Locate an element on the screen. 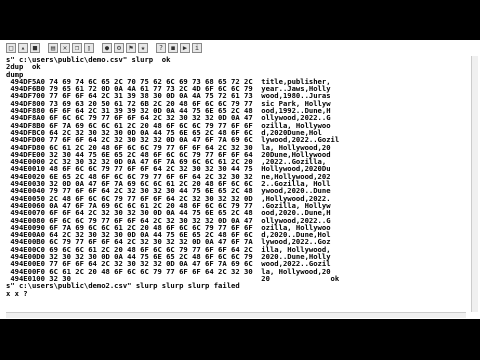 The width and height of the screenshot is (480, 360). find-icon: ● is located at coordinates (107, 48).